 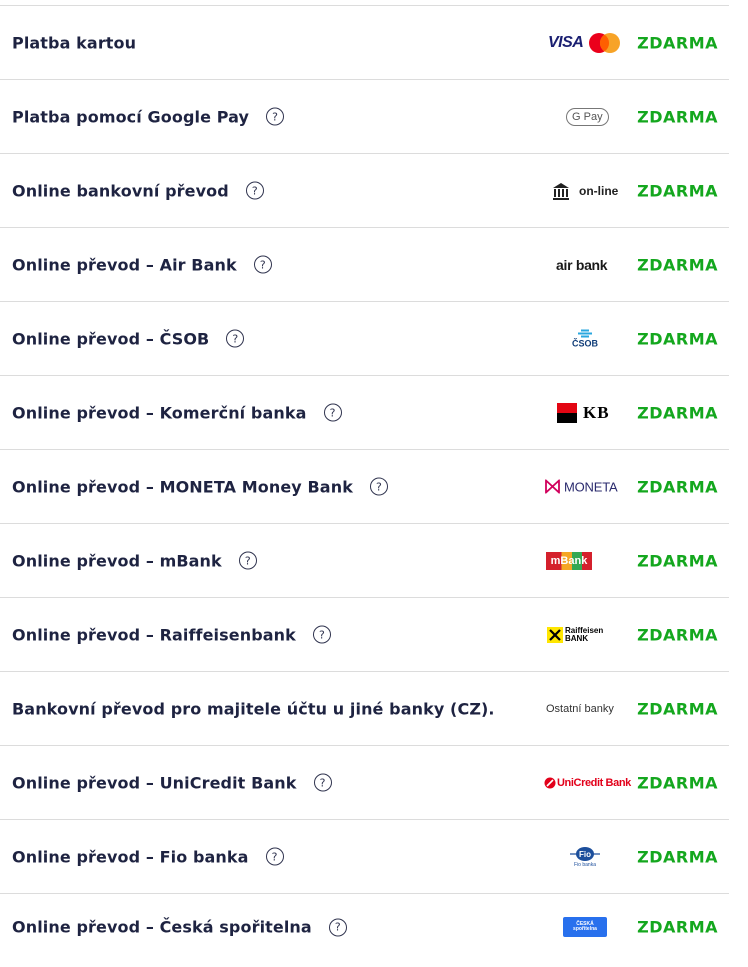 I want to click on csob-wave-icon, so click(x=585, y=333).